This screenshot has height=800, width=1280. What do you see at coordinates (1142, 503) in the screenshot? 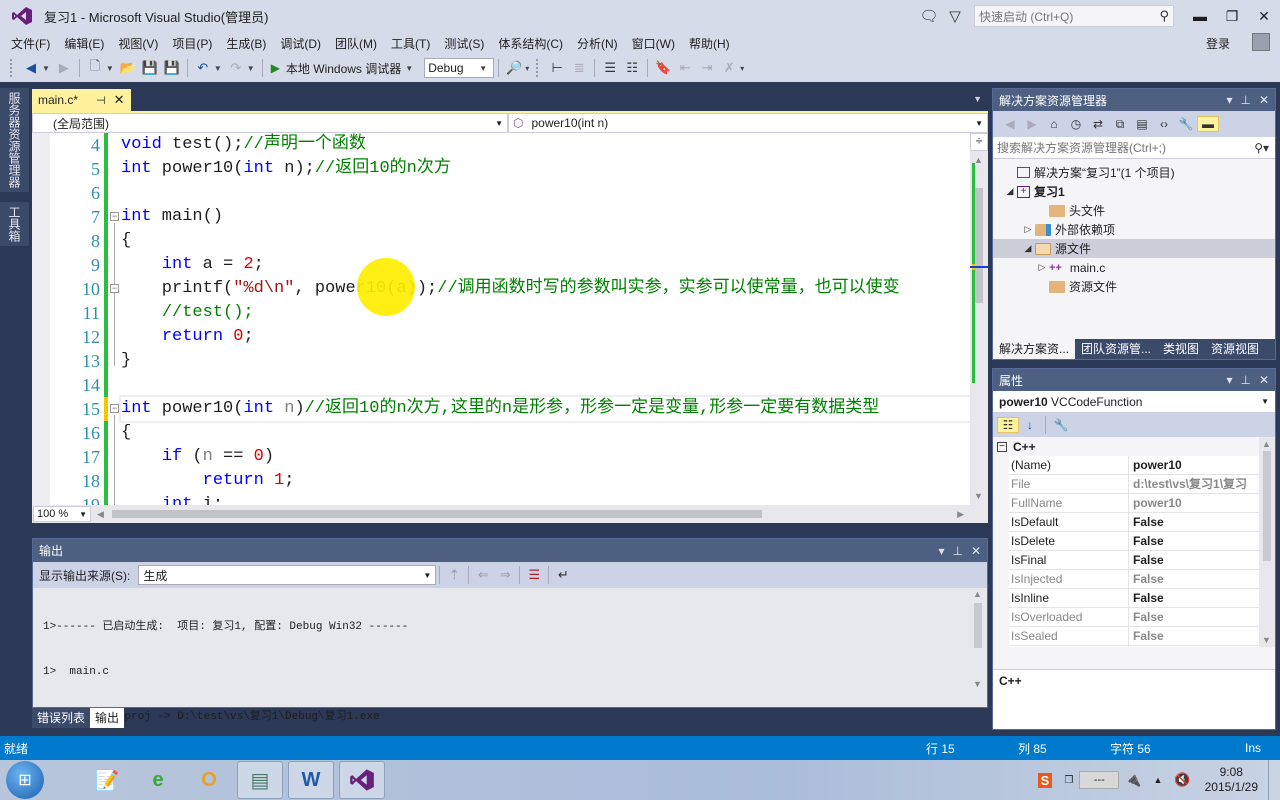
I see `property-row: FullName power10` at bounding box center [1142, 503].